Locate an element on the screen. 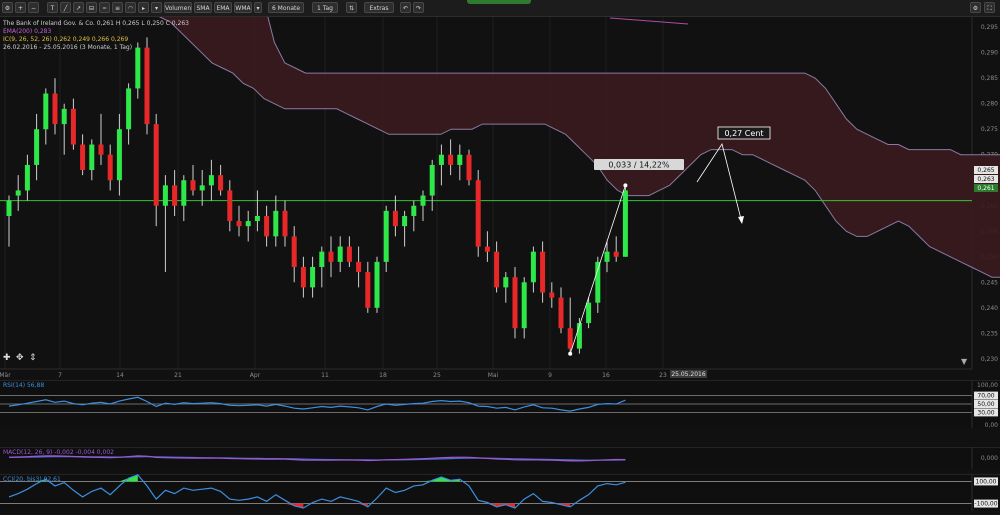 The image size is (1000, 515). scroll-down-icon: ▼ is located at coordinates (964, 361).